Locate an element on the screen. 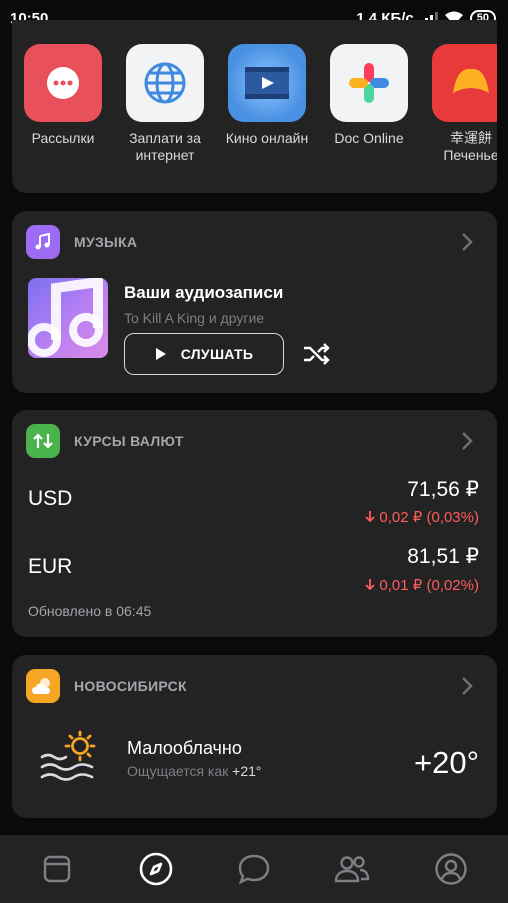 The image size is (508, 903). app-pay-internet: Заплати за интернет is located at coordinates (165, 104).